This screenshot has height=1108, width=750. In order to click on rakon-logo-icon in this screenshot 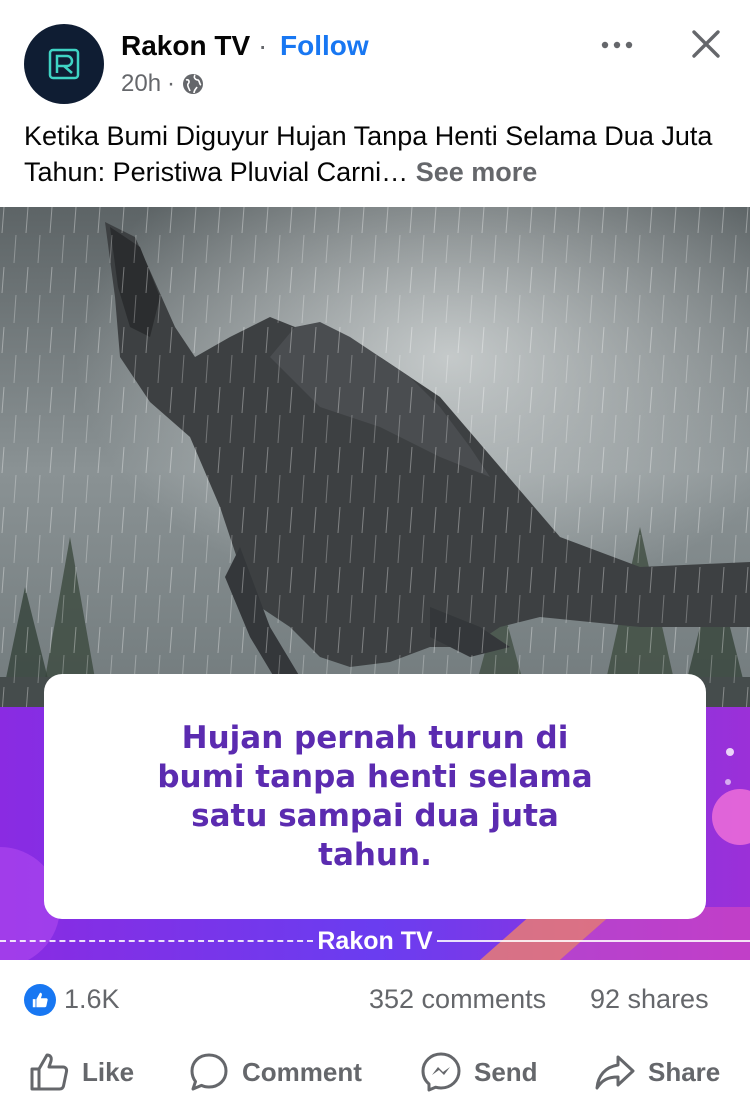, I will do `click(64, 64)`.